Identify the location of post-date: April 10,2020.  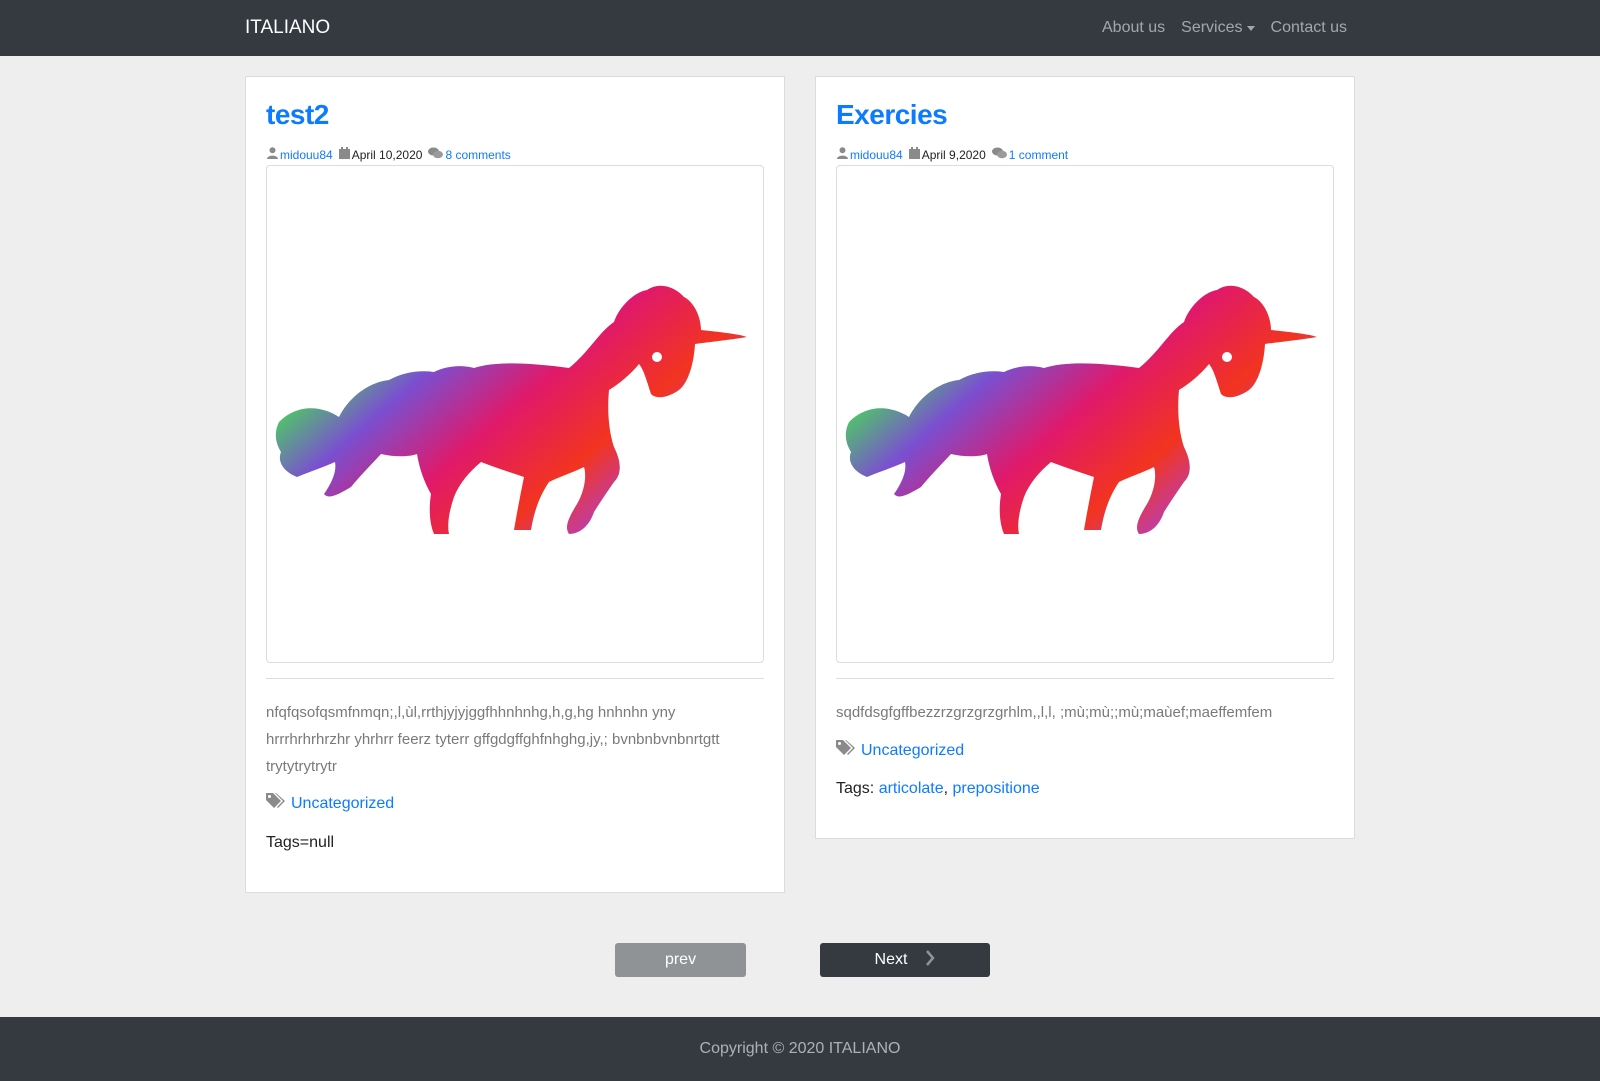
(387, 154).